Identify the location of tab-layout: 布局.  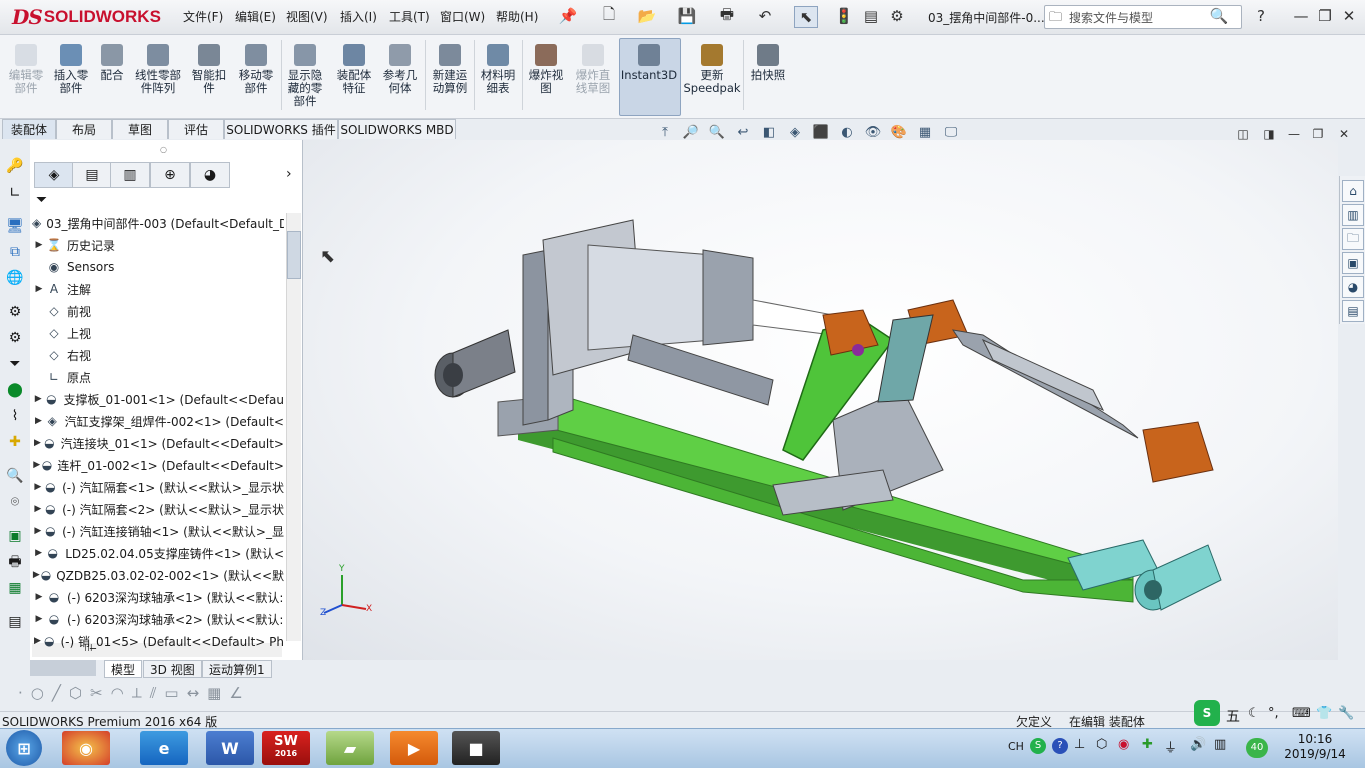
(84, 129).